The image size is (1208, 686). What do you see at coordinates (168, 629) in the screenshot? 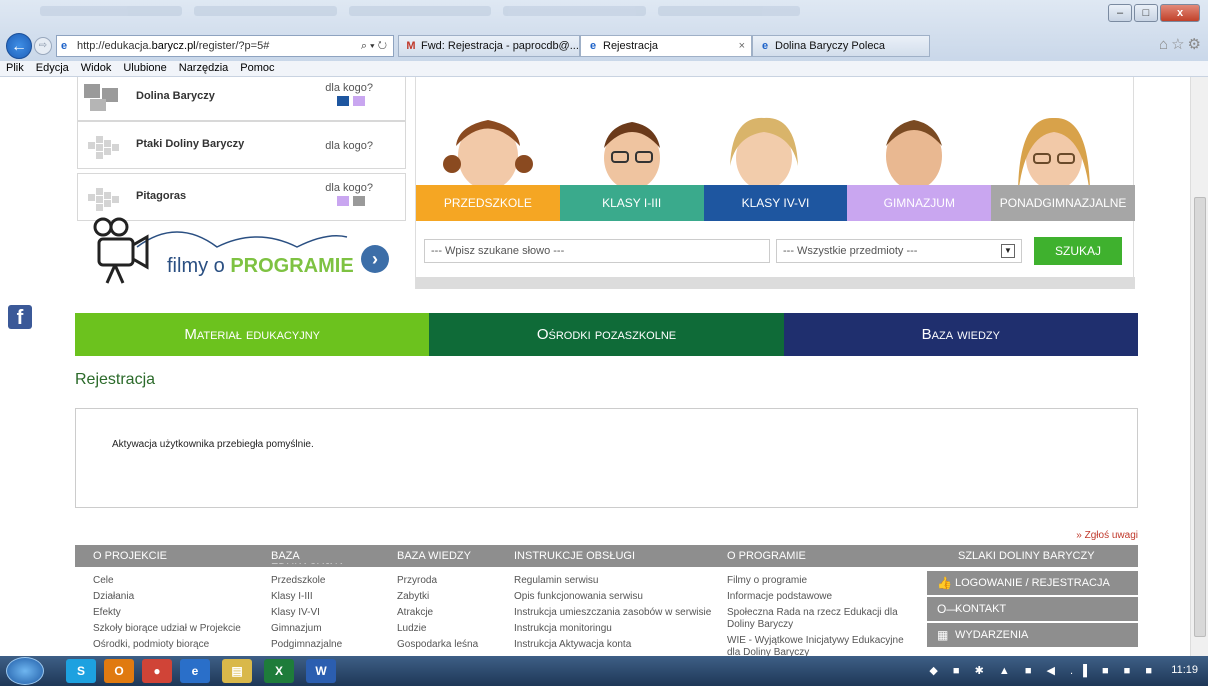
I see `footer-link: Szkoły biorące udział w Projekcie` at bounding box center [168, 629].